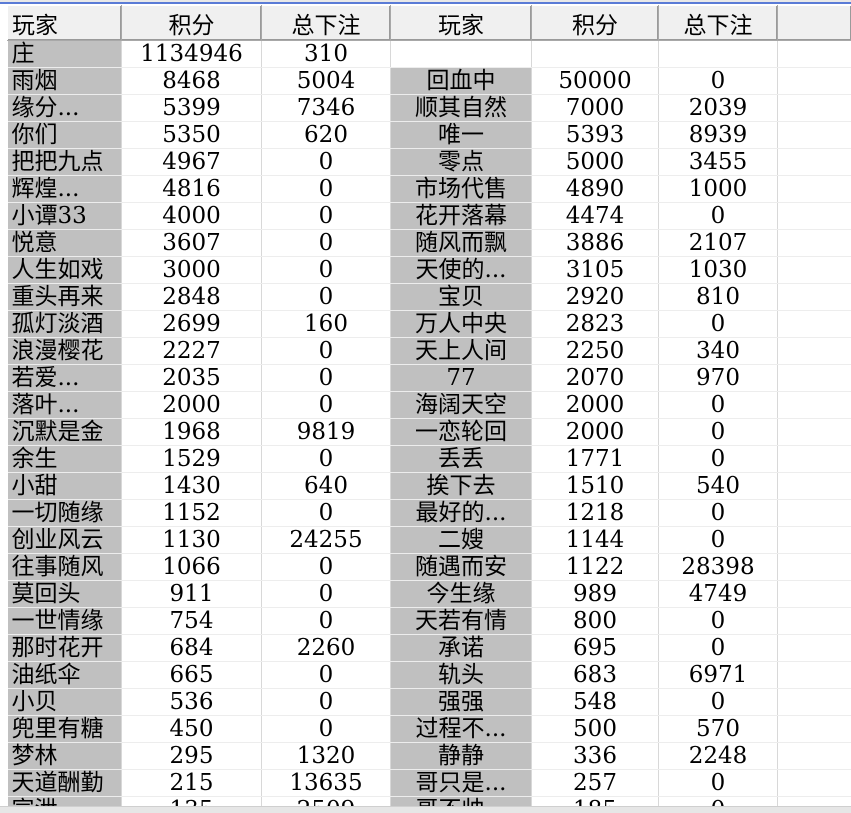  I want to click on player-name-left: 梦林, so click(64, 756).